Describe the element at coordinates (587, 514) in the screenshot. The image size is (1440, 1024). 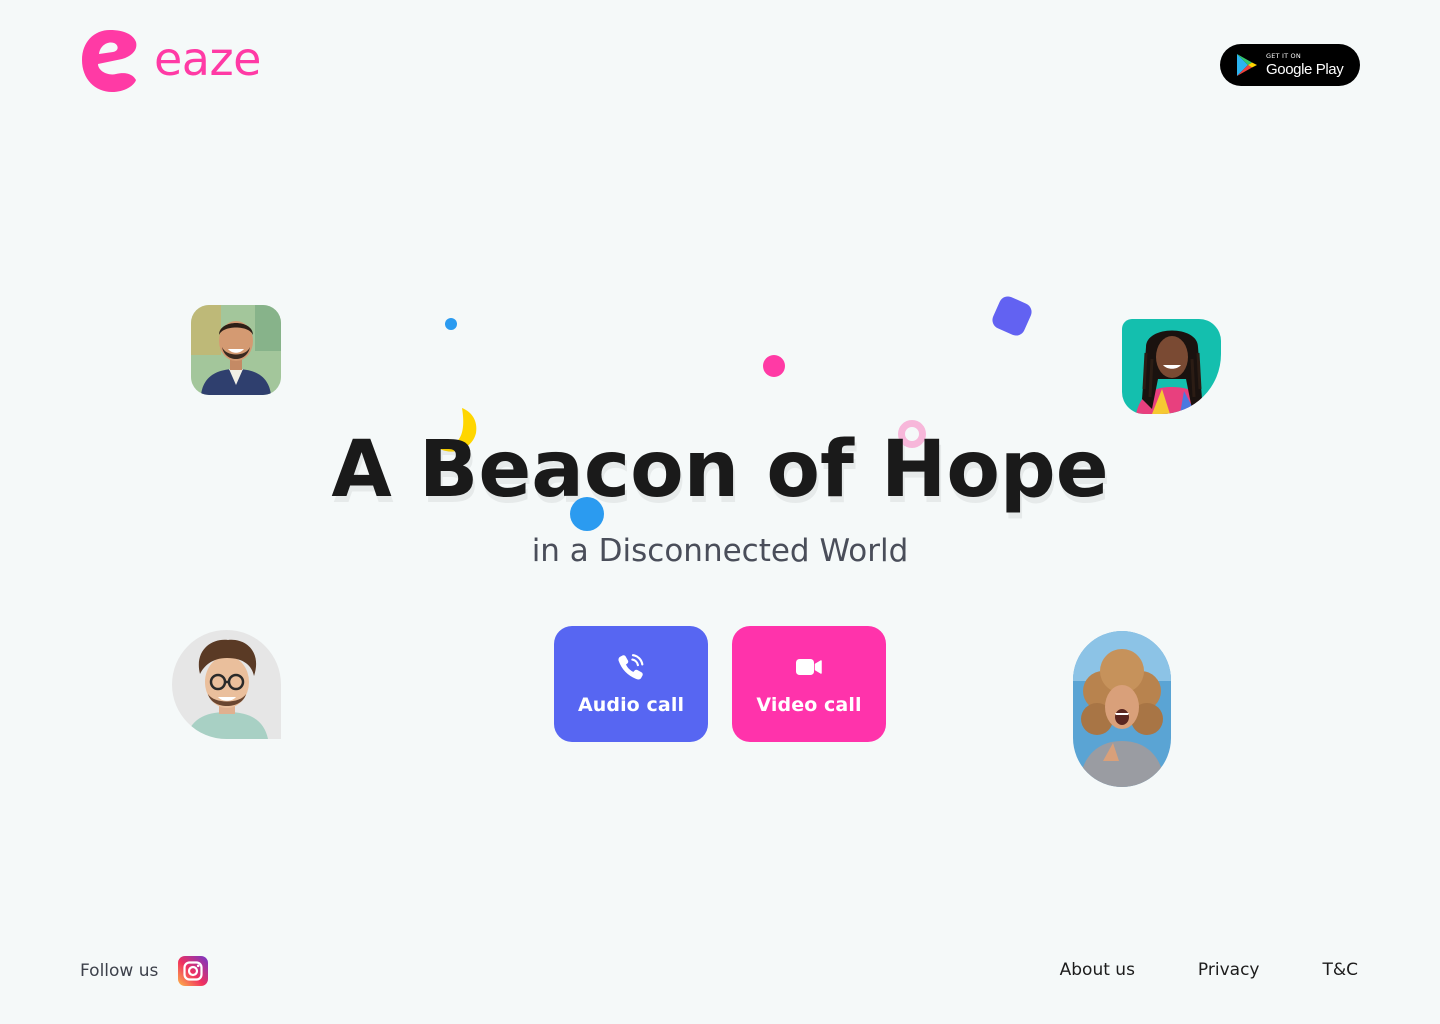
I see `decor-blue-dot-large` at that location.